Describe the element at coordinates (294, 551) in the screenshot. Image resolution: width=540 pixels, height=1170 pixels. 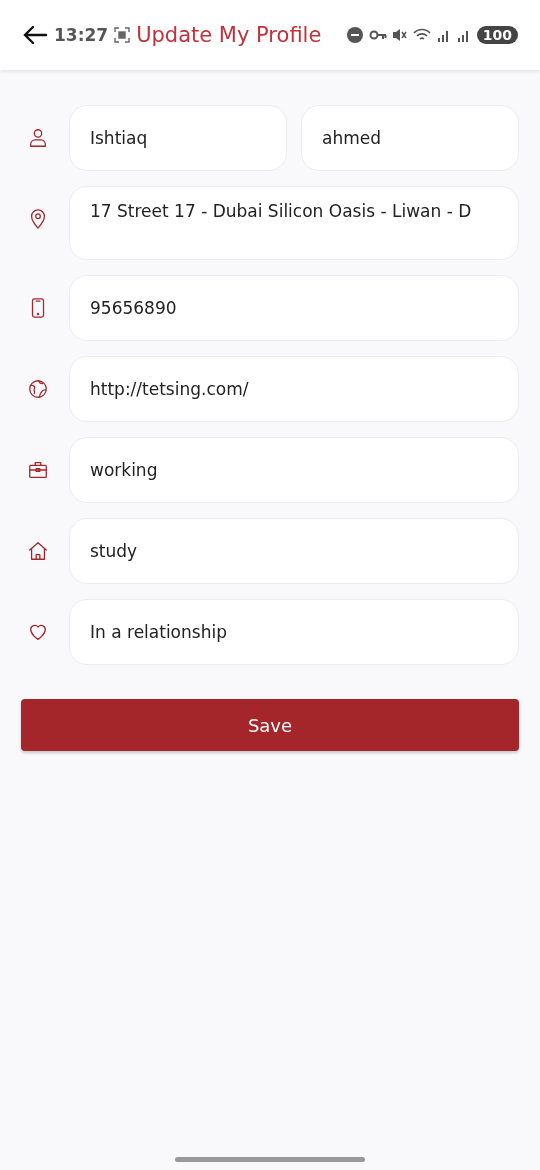
I see `input-field: study` at that location.